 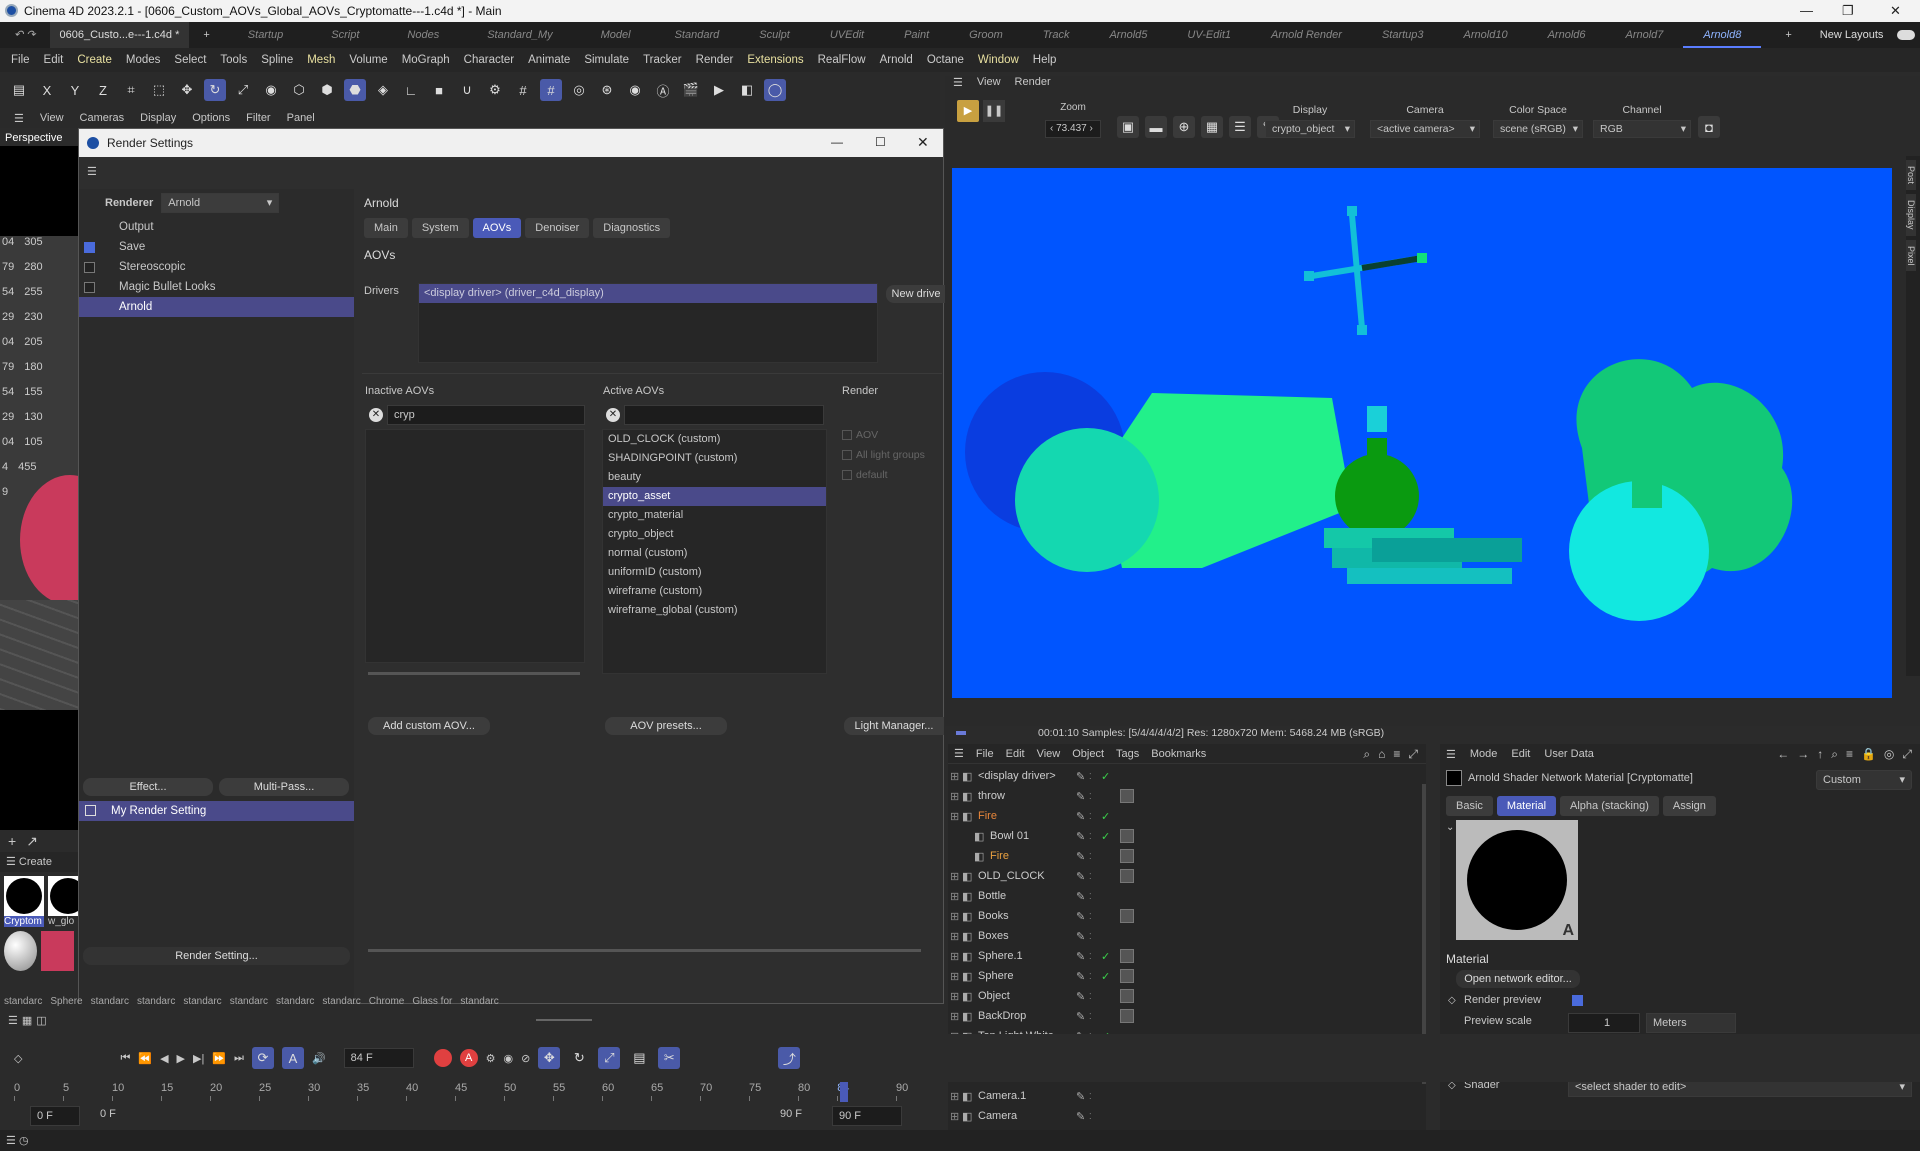 I want to click on uv-icon: ■, so click(x=439, y=90).